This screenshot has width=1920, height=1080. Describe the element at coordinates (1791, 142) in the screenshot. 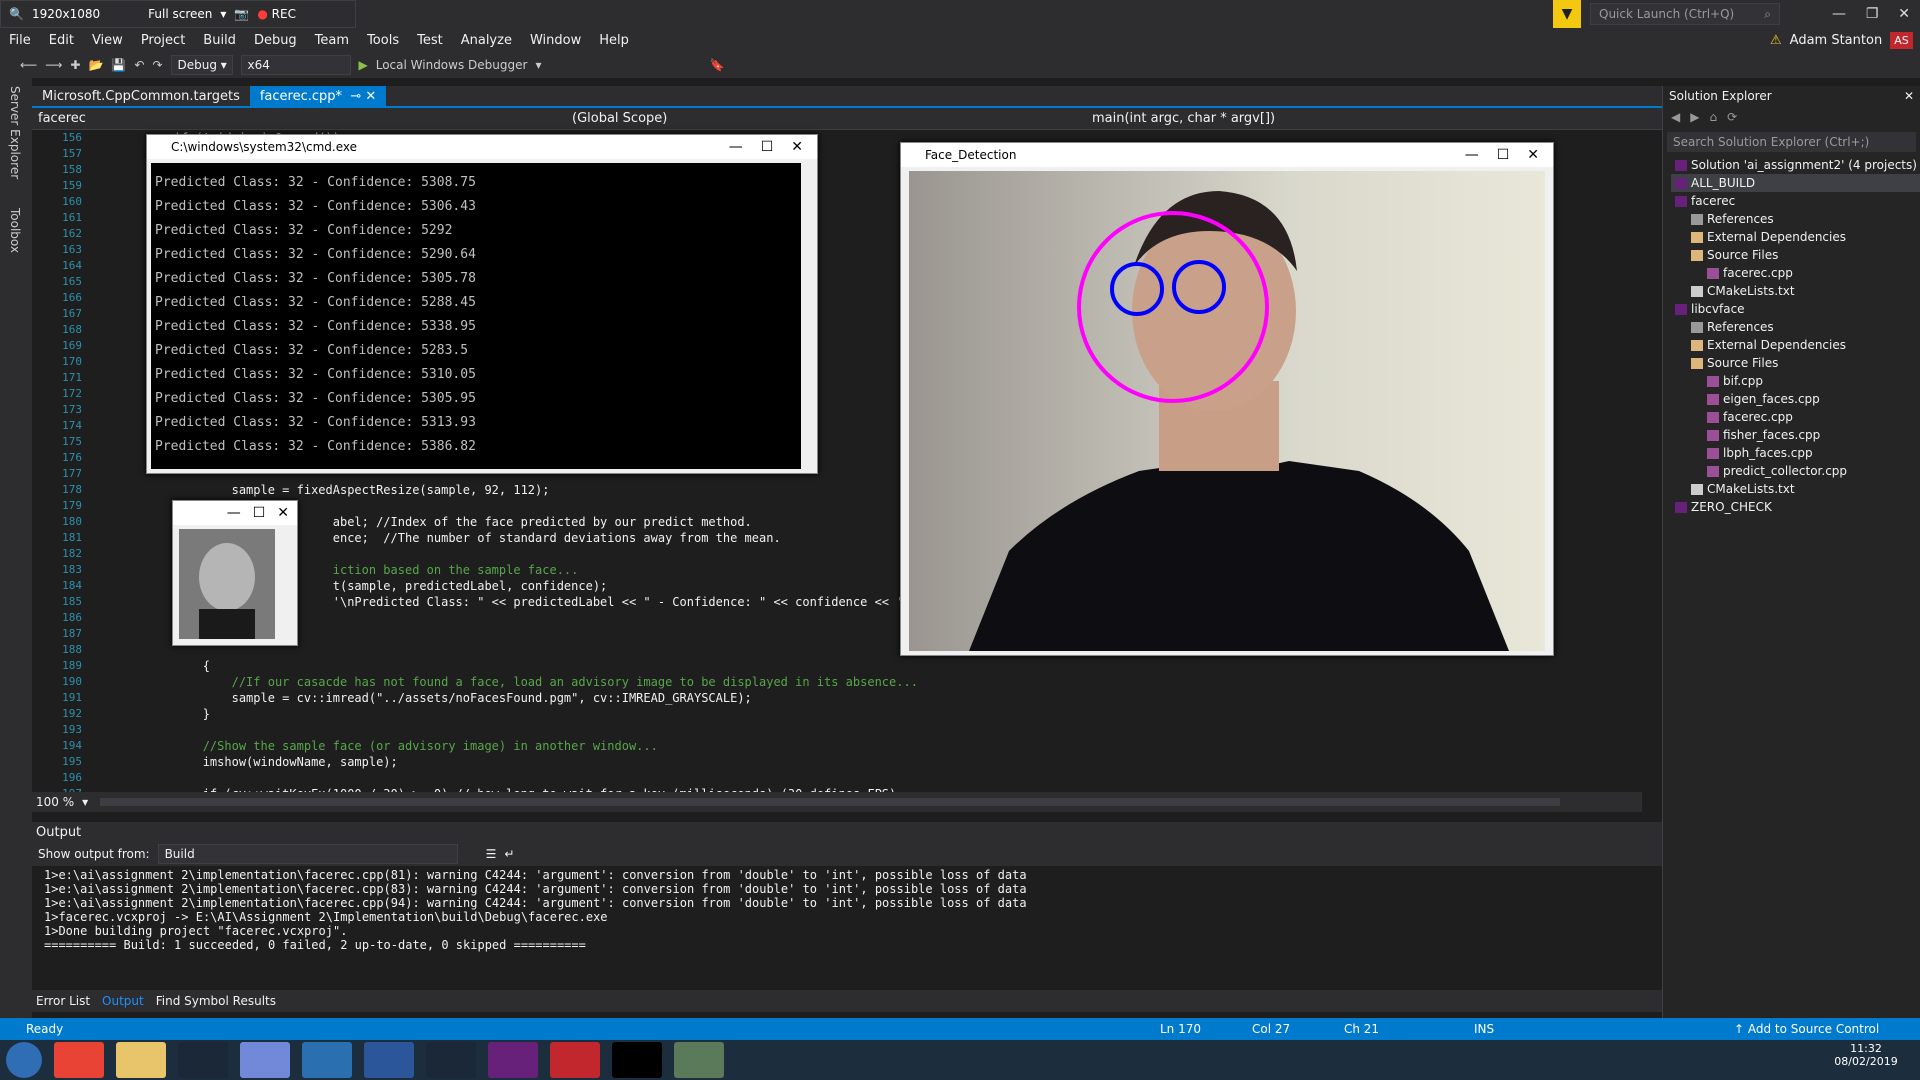

I see `solution-search-input: Search Solution Explorer (Ctrl+;)` at that location.